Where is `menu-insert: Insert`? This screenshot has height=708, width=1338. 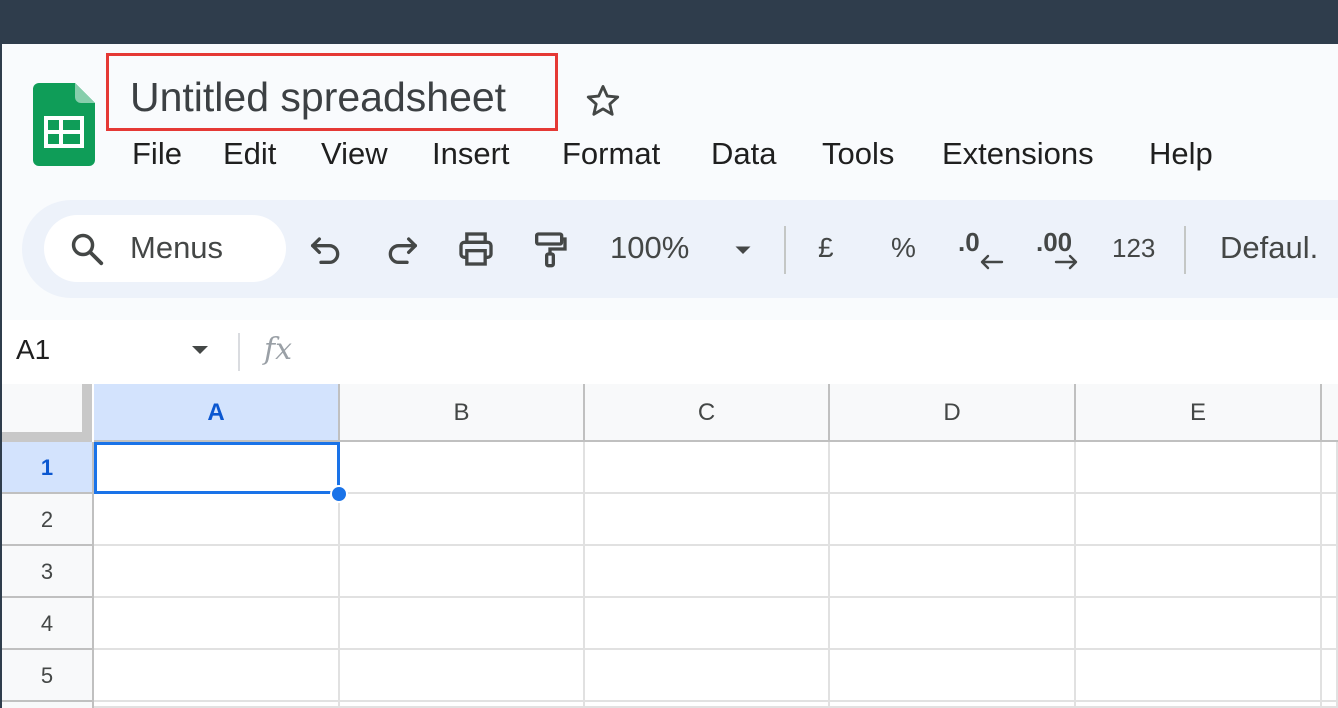 menu-insert: Insert is located at coordinates (471, 154).